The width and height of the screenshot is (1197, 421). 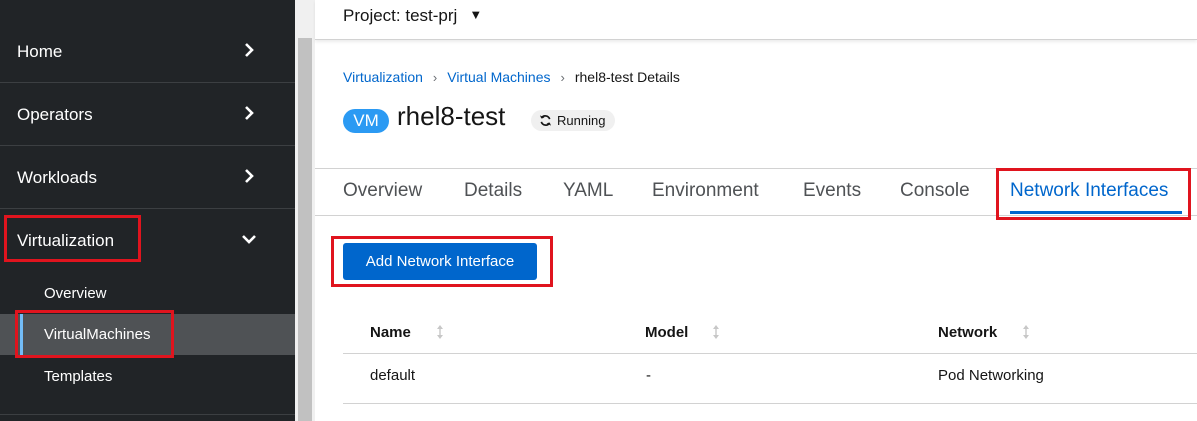 What do you see at coordinates (476, 14) in the screenshot?
I see `caret-down-icon: ▼` at bounding box center [476, 14].